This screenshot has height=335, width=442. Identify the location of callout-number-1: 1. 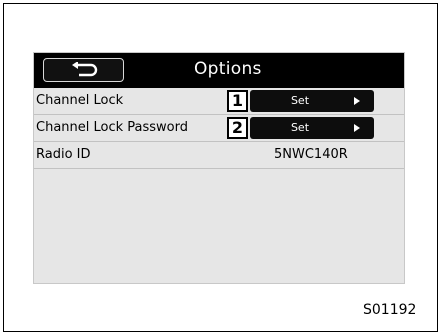
(237, 101).